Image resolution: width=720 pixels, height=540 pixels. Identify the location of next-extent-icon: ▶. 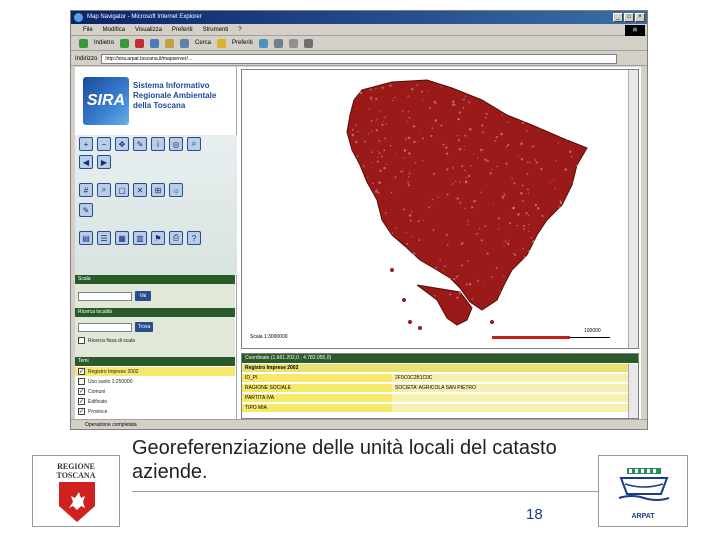
(104, 162).